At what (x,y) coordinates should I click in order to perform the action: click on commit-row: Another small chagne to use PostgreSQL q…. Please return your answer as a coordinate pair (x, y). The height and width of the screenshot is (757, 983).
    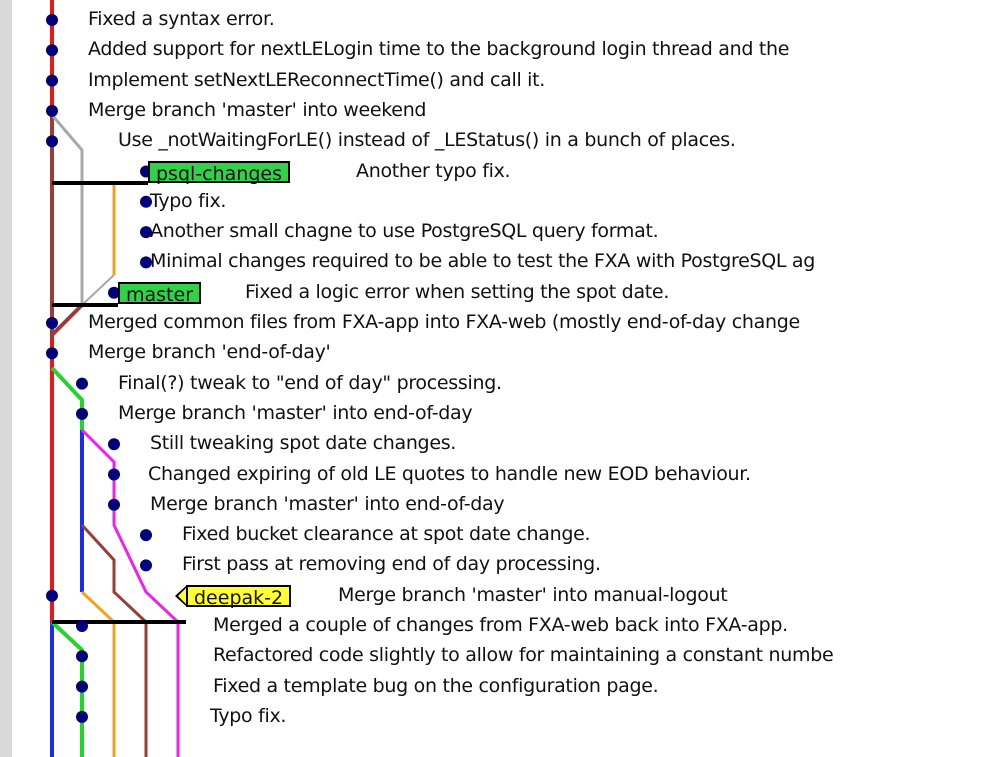
    Looking at the image, I should click on (404, 231).